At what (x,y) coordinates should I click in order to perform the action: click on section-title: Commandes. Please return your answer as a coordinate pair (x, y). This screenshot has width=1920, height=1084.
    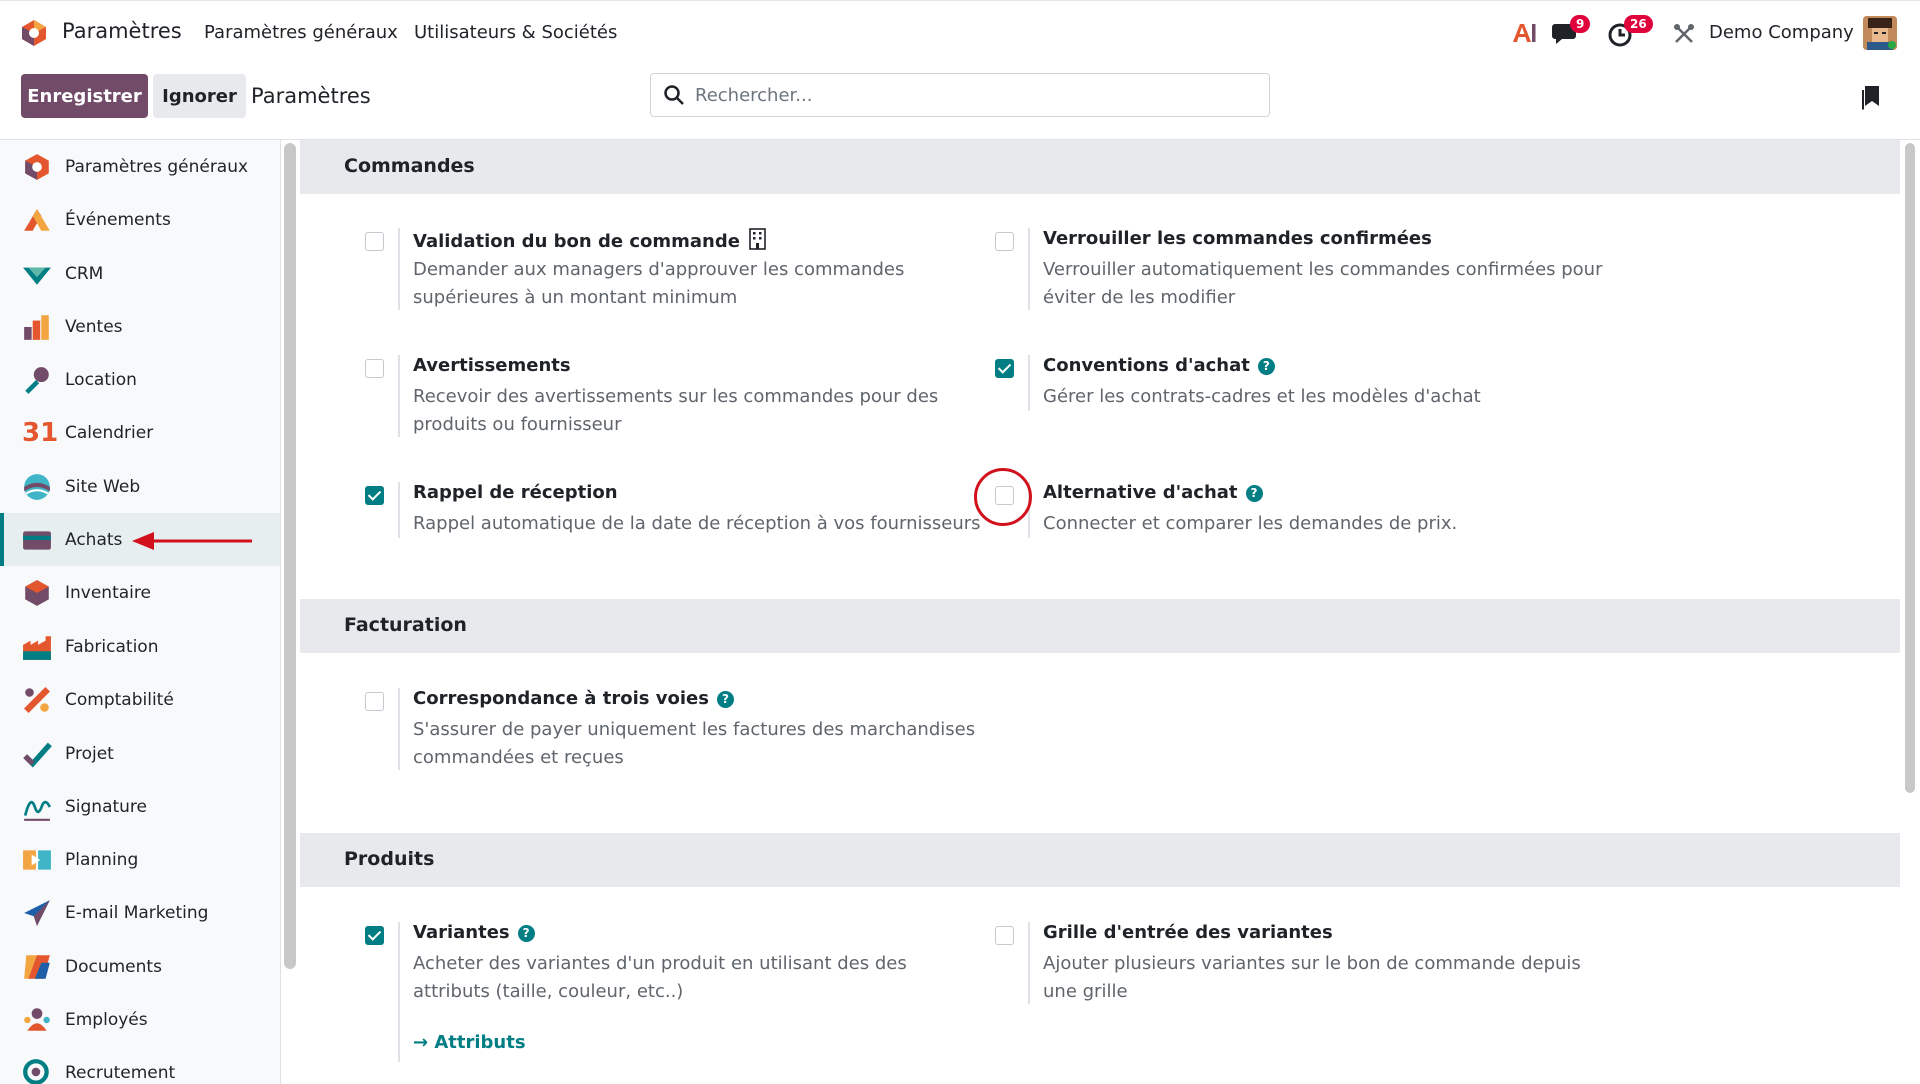
    Looking at the image, I should click on (409, 166).